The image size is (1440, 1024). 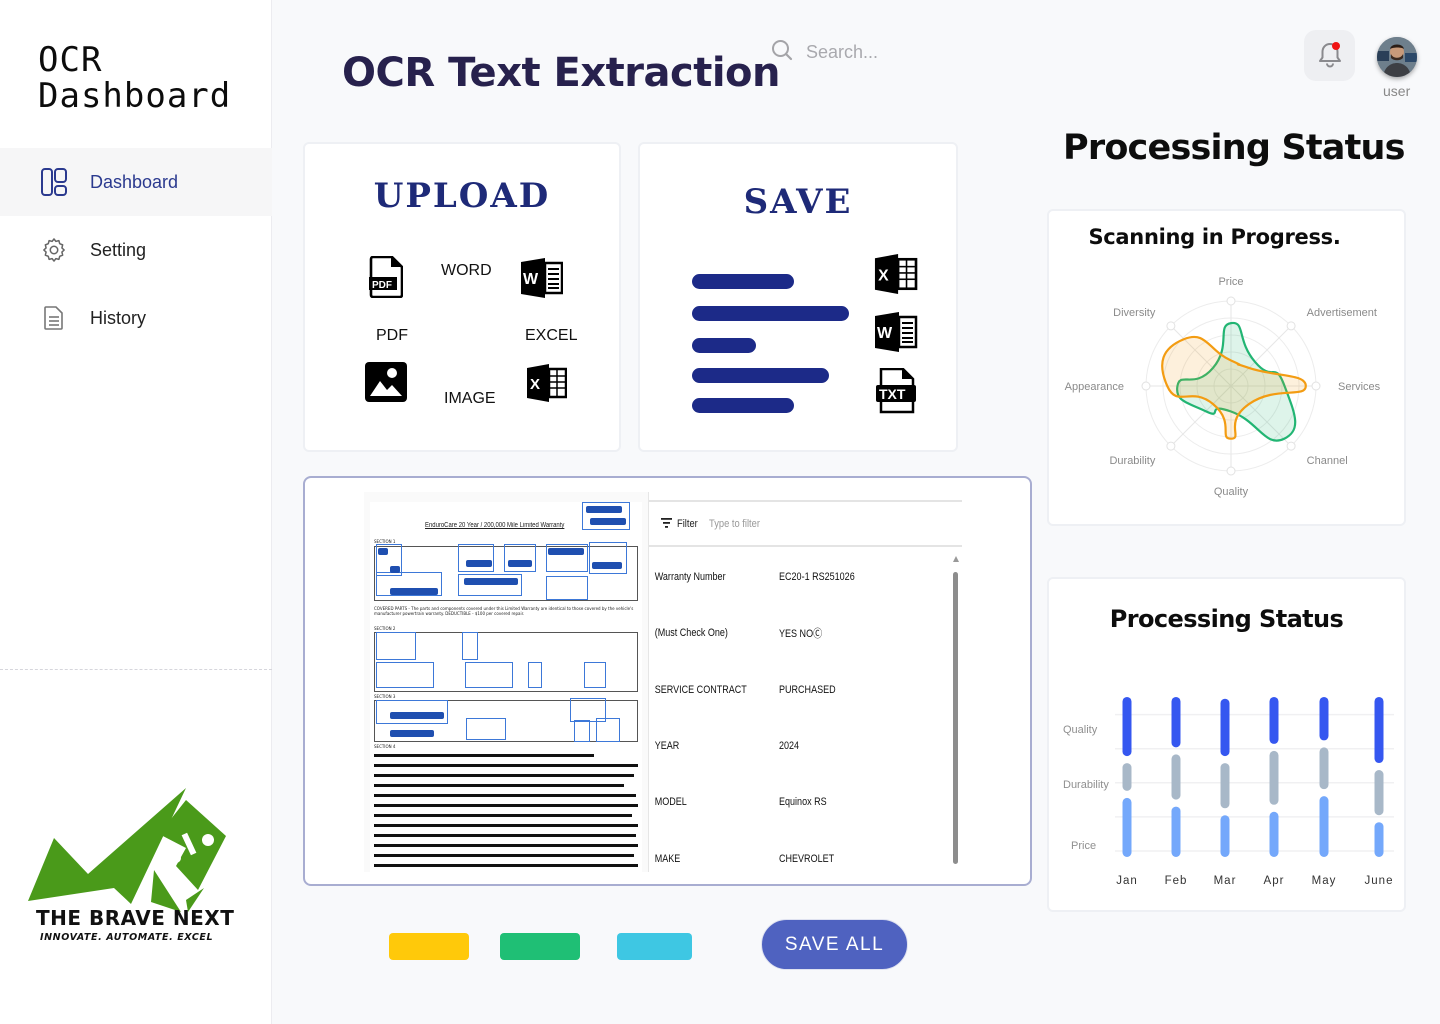 What do you see at coordinates (551, 335) in the screenshot?
I see `excel-label: EXCEL` at bounding box center [551, 335].